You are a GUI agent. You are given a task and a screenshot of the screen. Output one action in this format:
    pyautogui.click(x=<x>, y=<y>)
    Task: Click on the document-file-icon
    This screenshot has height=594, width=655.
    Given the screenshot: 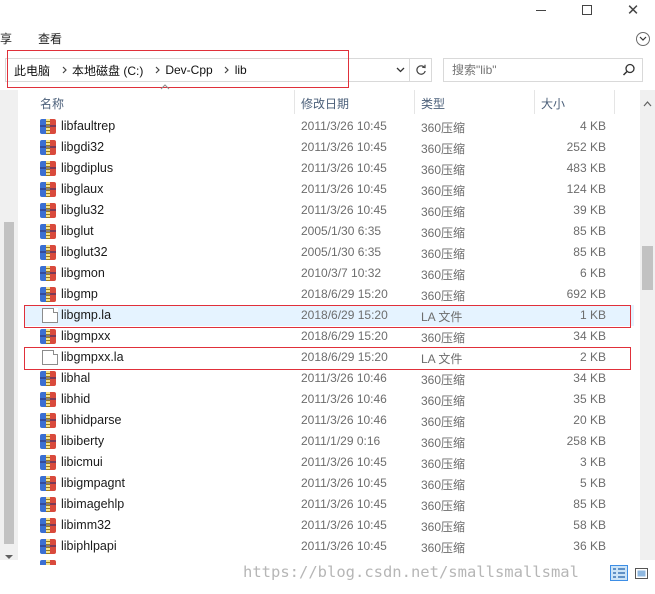 What is the action you would take?
    pyautogui.click(x=50, y=315)
    